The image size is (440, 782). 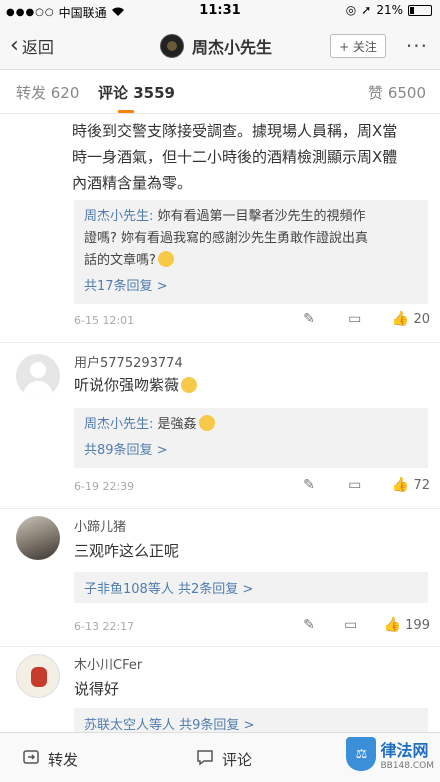 What do you see at coordinates (397, 92) in the screenshot?
I see `tab-like: 赞 6500` at bounding box center [397, 92].